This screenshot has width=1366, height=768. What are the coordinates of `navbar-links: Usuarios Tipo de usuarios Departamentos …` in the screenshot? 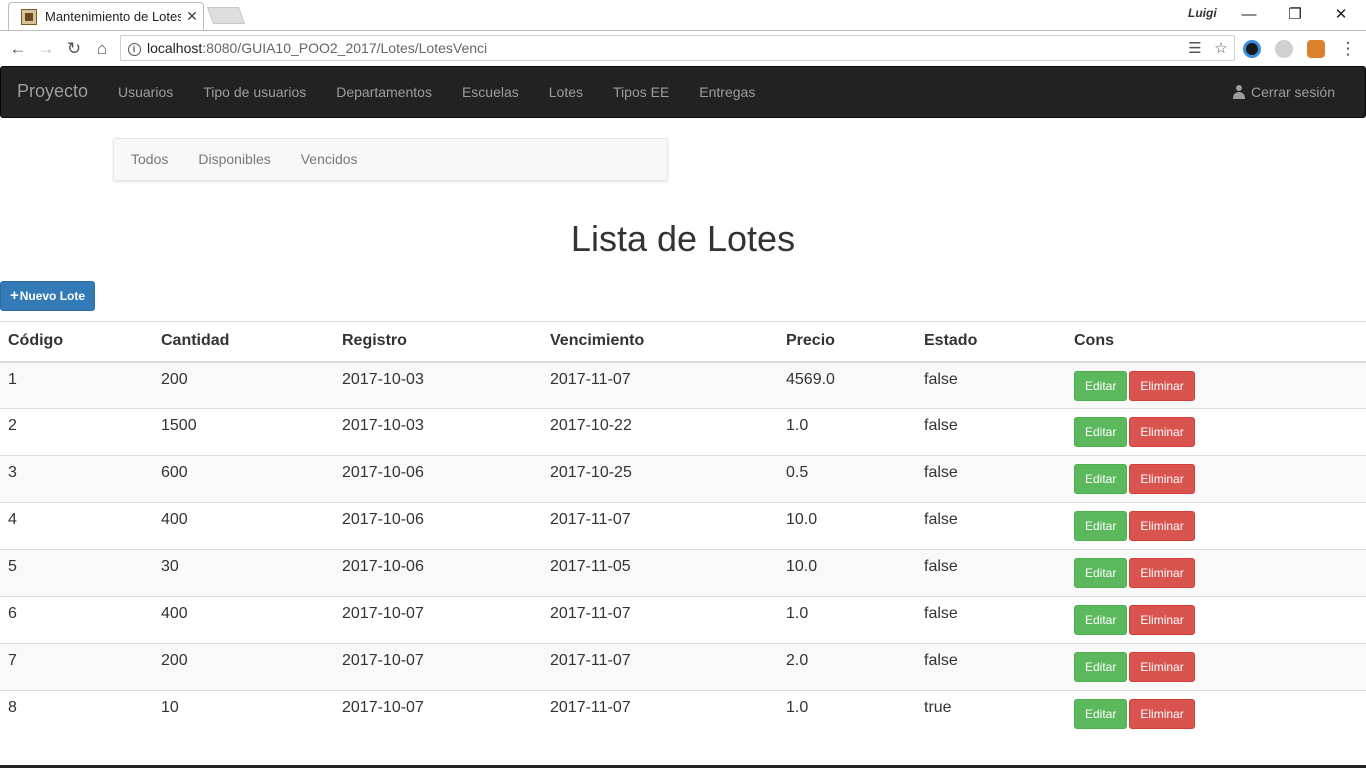 It's located at (436, 92).